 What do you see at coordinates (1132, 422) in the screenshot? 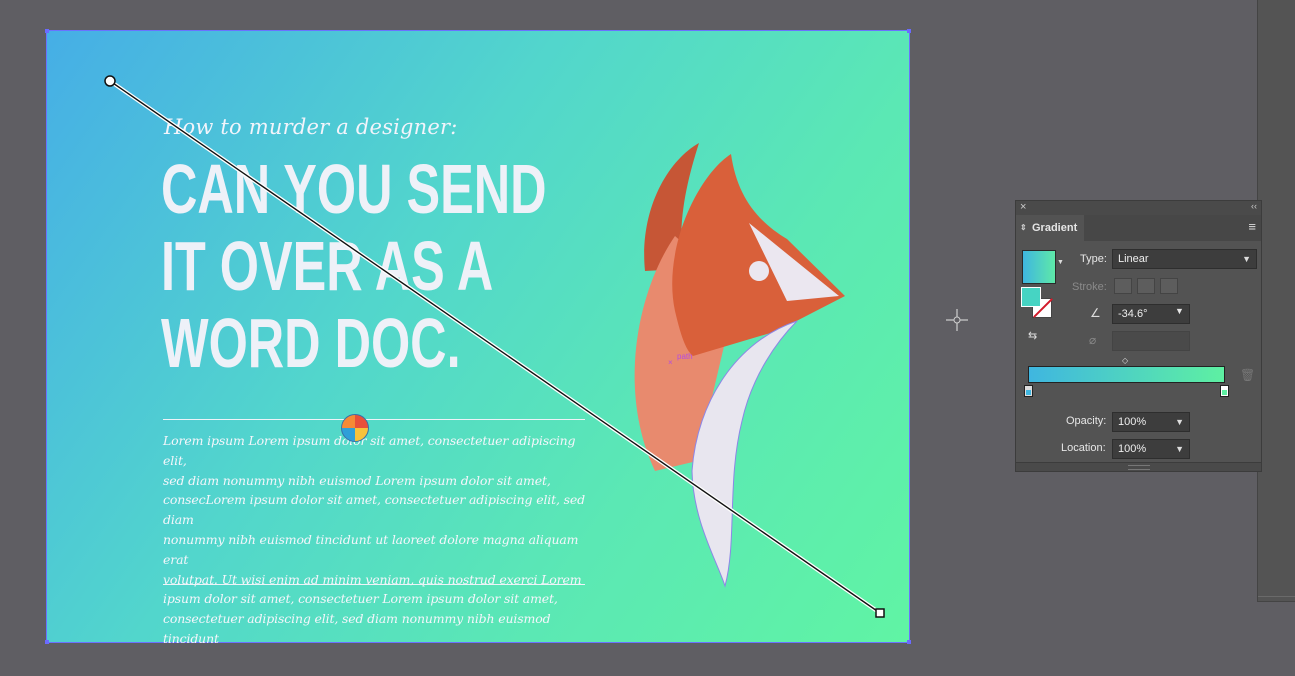
I see `opacity-value: 100%` at bounding box center [1132, 422].